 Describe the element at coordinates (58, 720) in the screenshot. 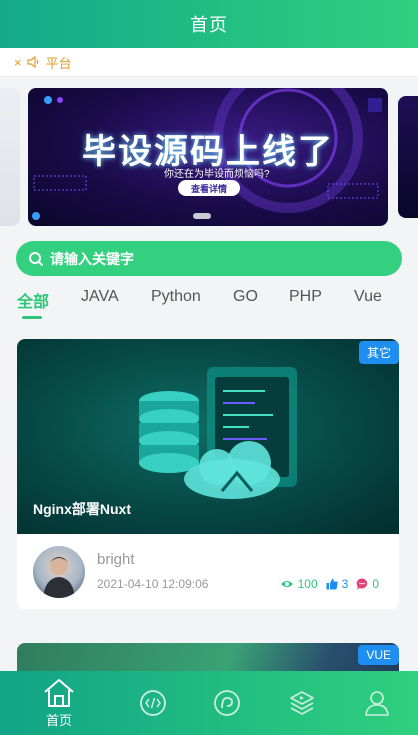

I see `tabbar-label-home: 首页` at that location.